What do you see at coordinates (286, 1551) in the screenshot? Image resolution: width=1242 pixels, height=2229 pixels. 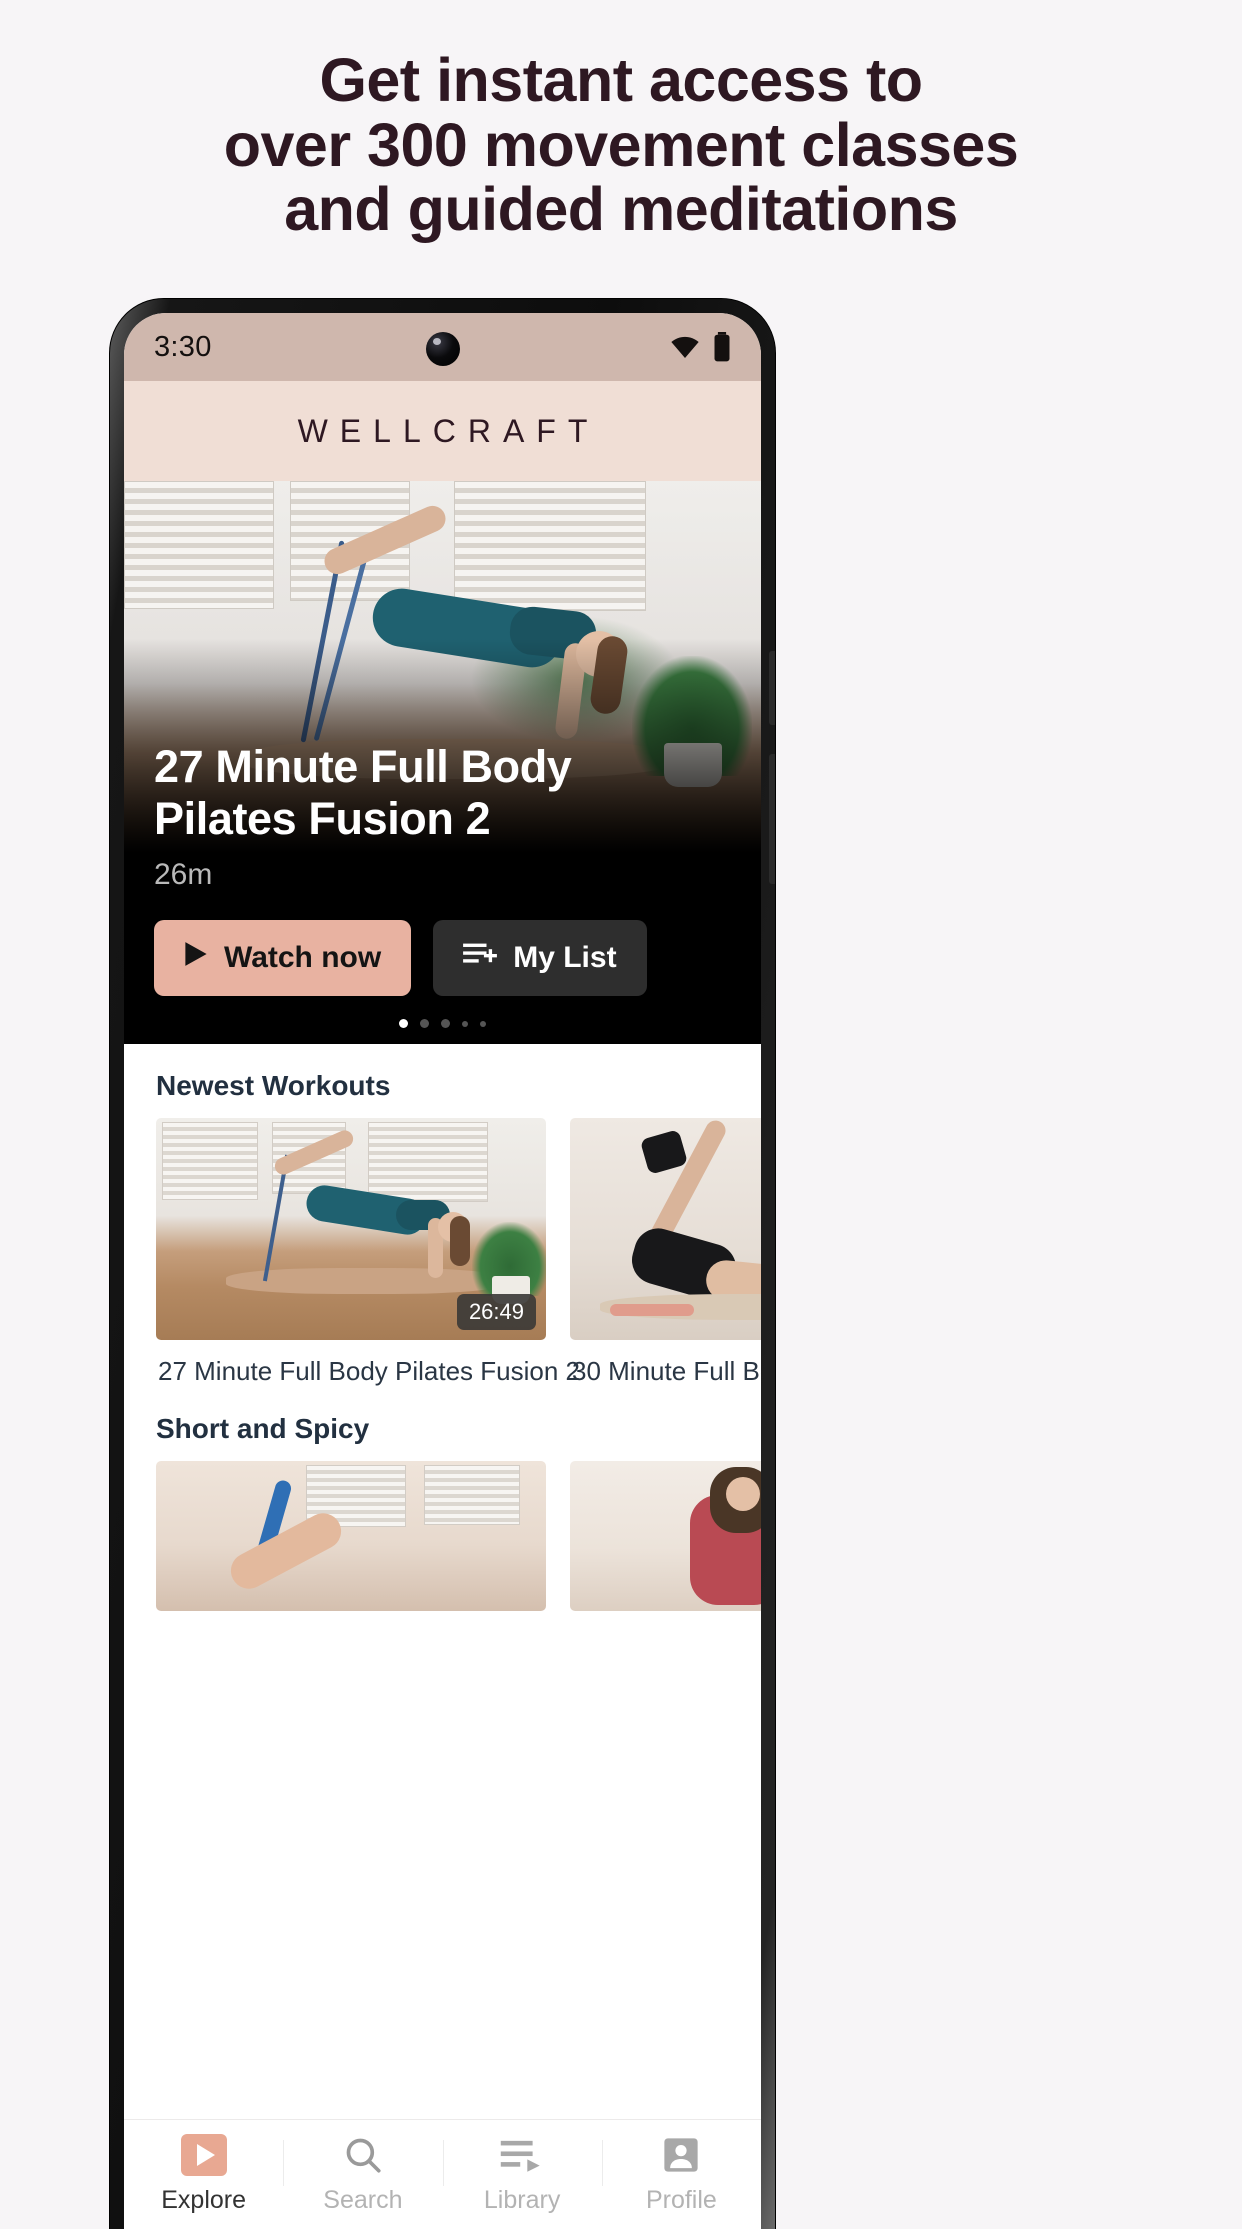 I see `figure-leg` at bounding box center [286, 1551].